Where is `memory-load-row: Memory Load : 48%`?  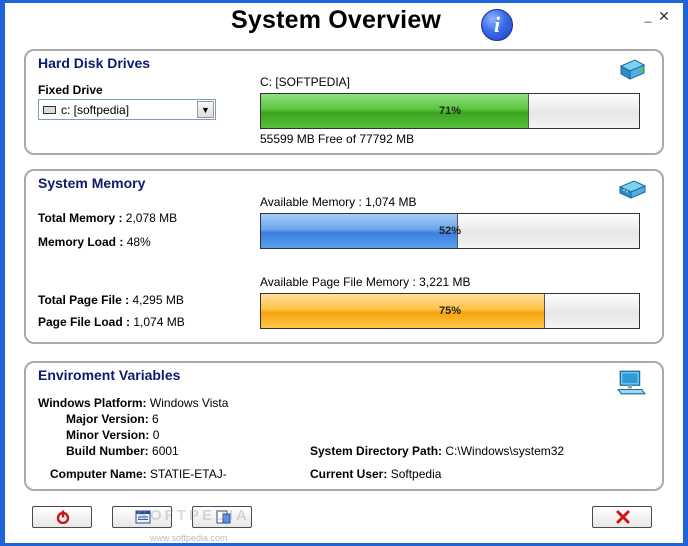
memory-load-row: Memory Load : 48% is located at coordinates (94, 242).